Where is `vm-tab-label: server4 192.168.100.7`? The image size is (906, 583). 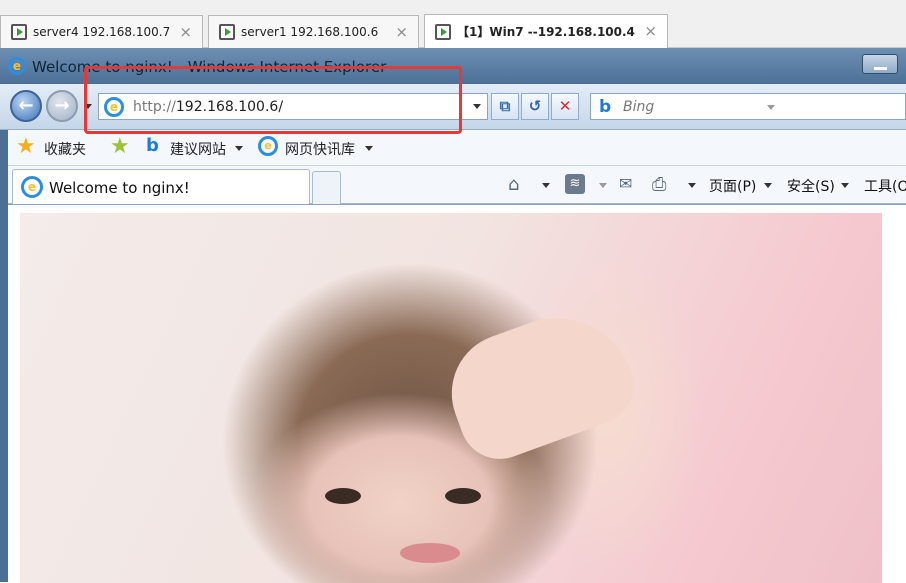 vm-tab-label: server4 192.168.100.7 is located at coordinates (102, 32).